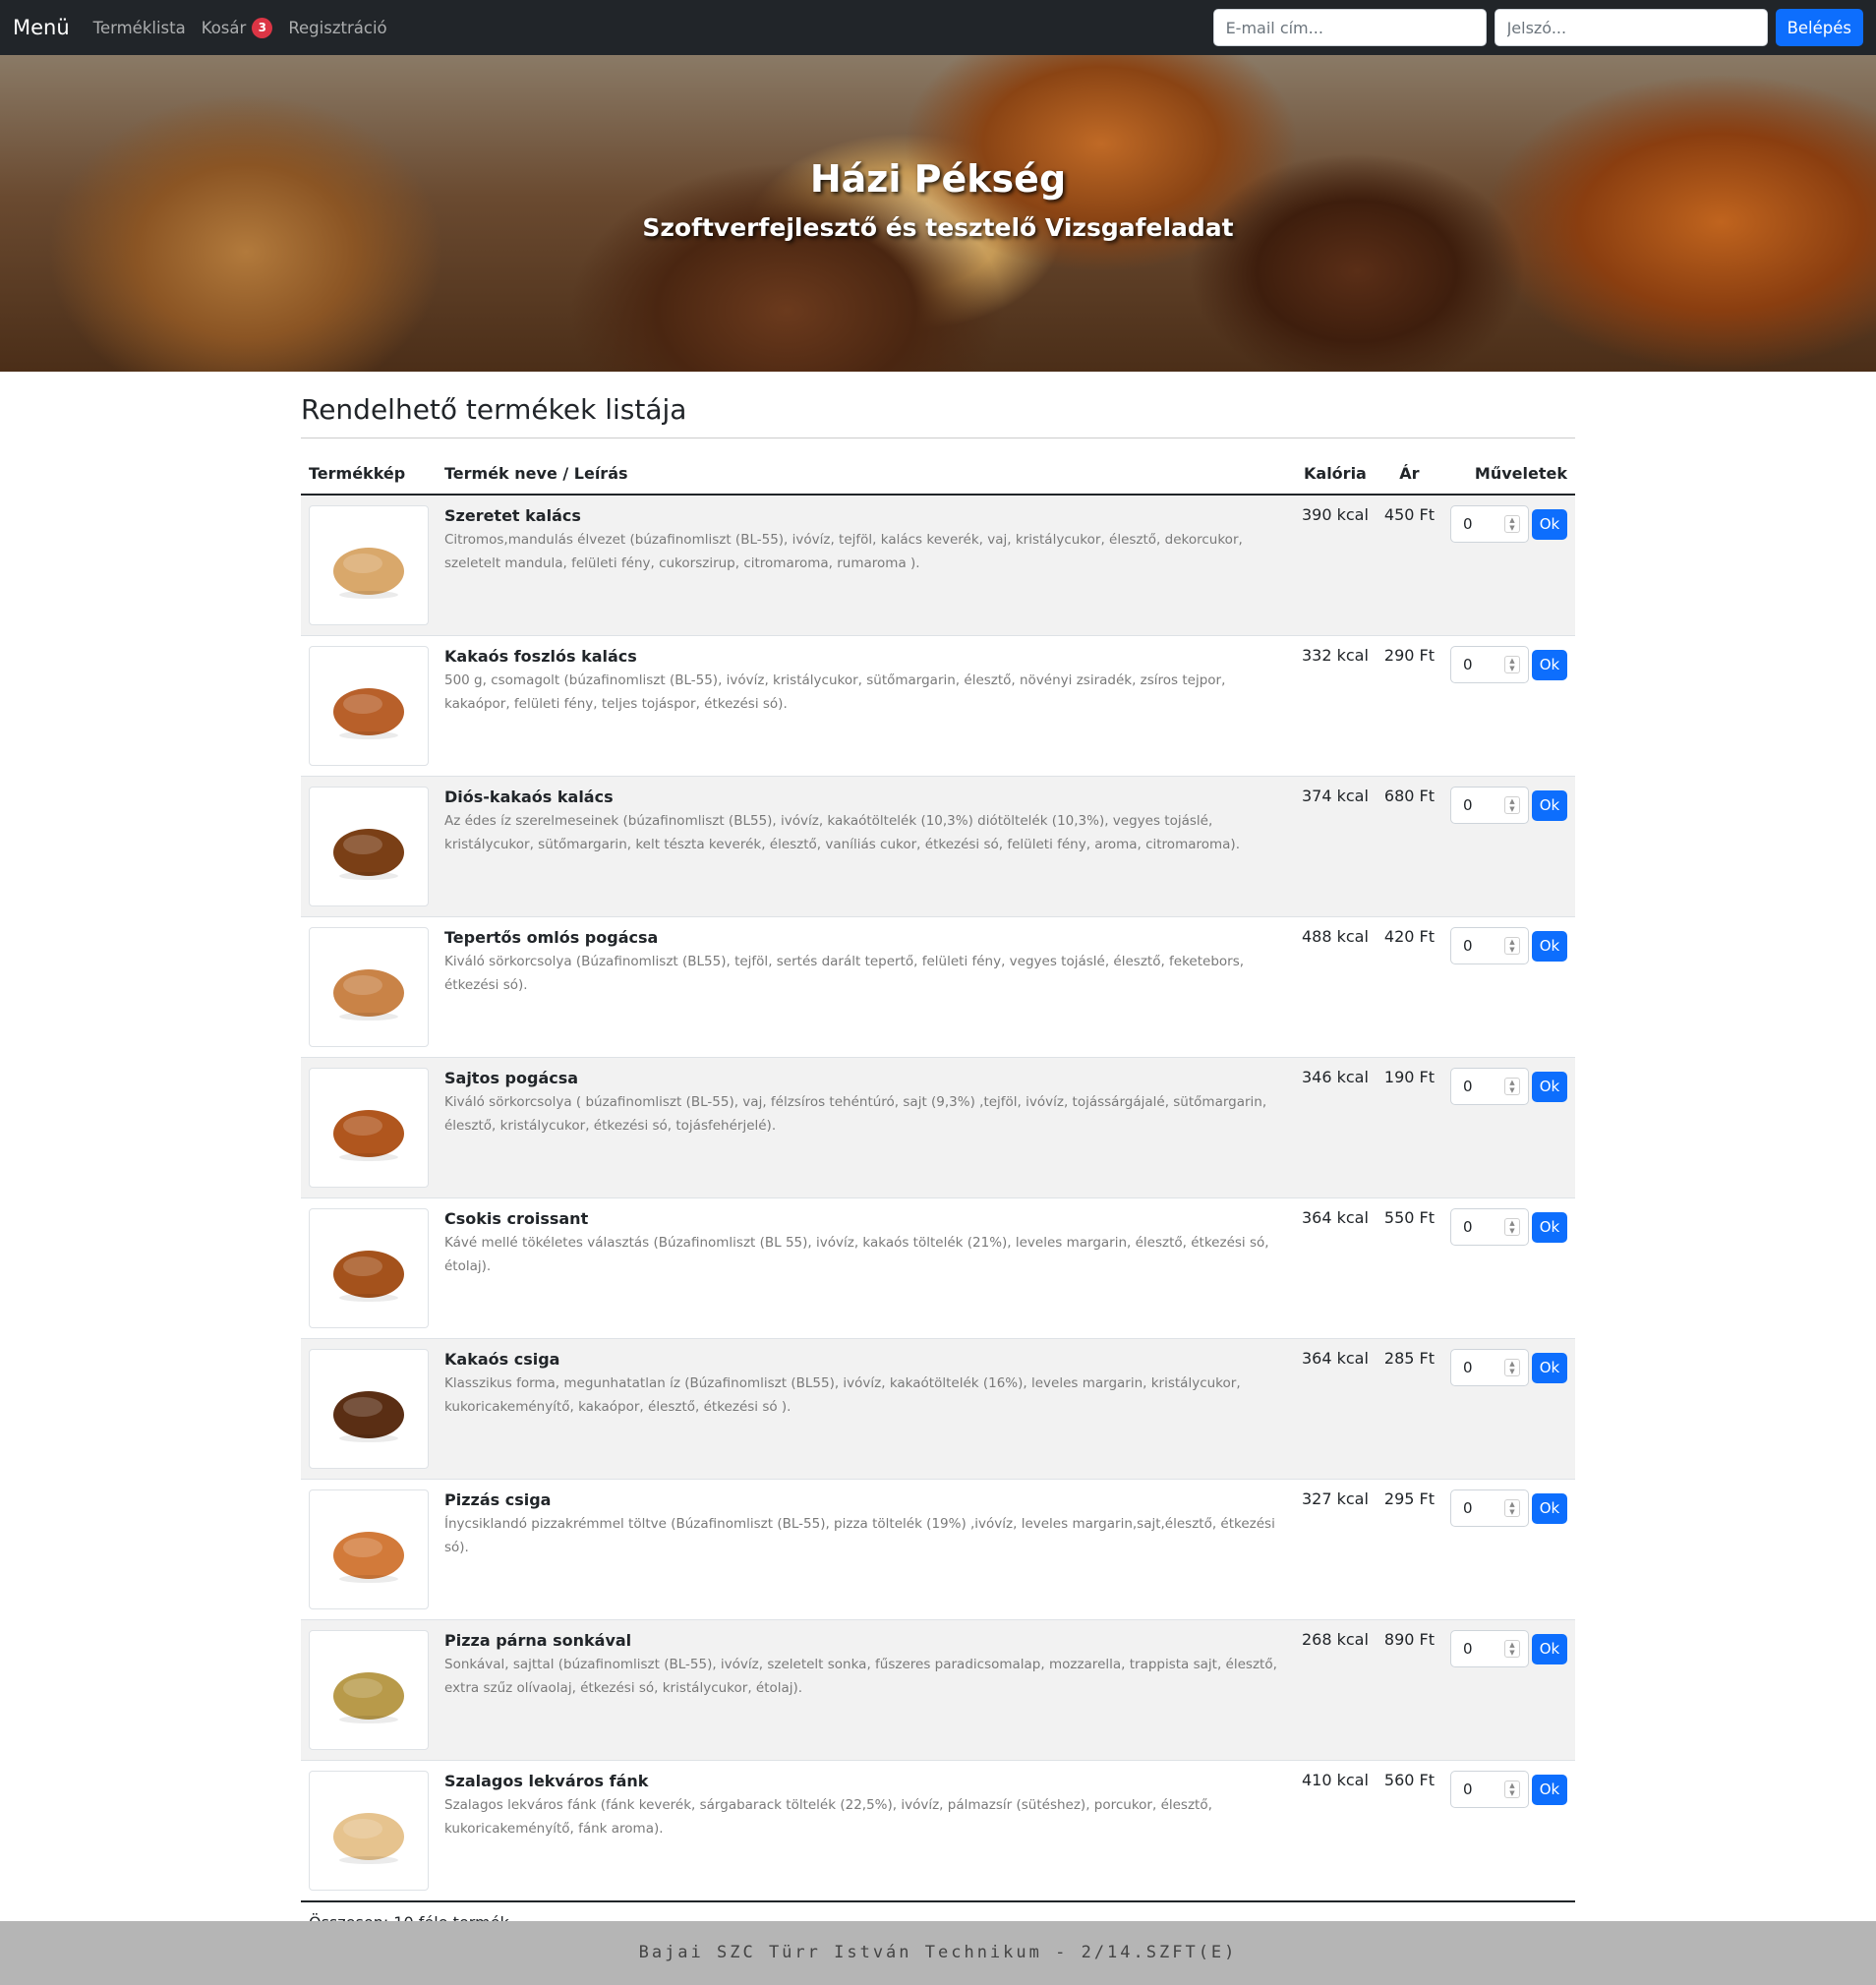 This screenshot has height=1985, width=1876. Describe the element at coordinates (1335, 514) in the screenshot. I see `product-calories: 390 kcal` at that location.